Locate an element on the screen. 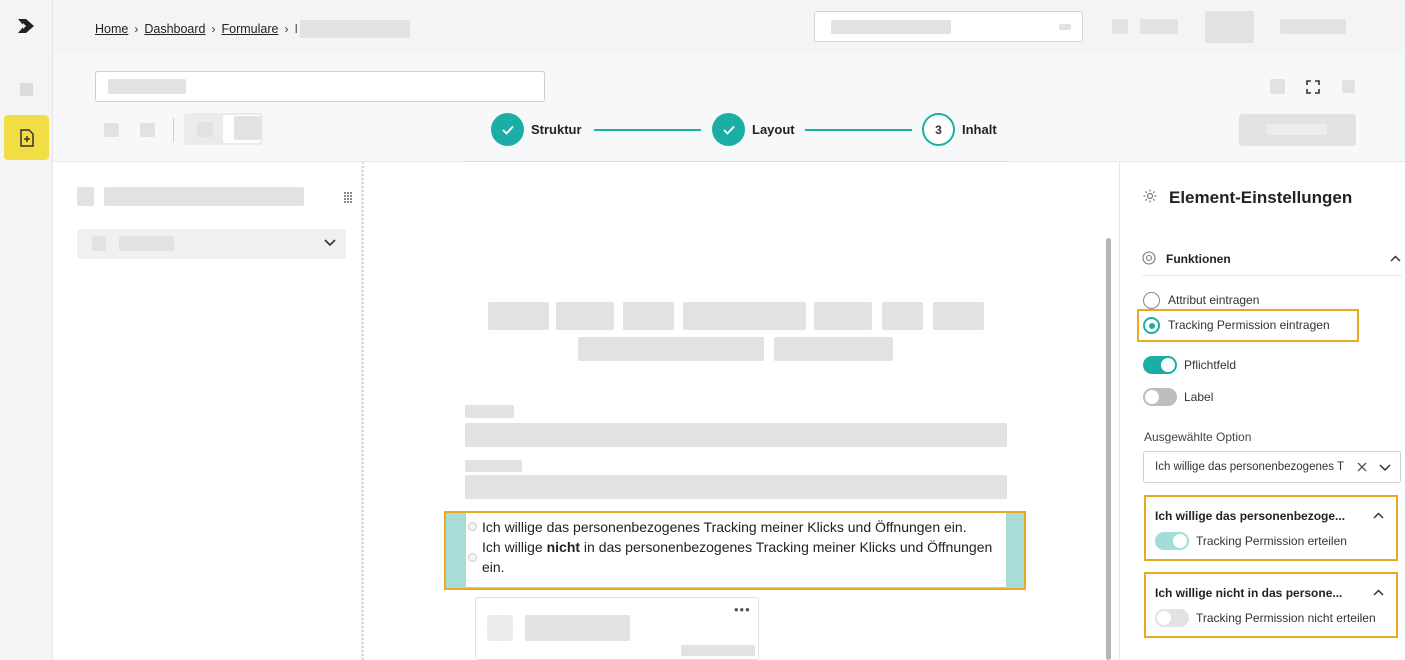 The image size is (1405, 660). consent-no-radio is located at coordinates (472, 557).